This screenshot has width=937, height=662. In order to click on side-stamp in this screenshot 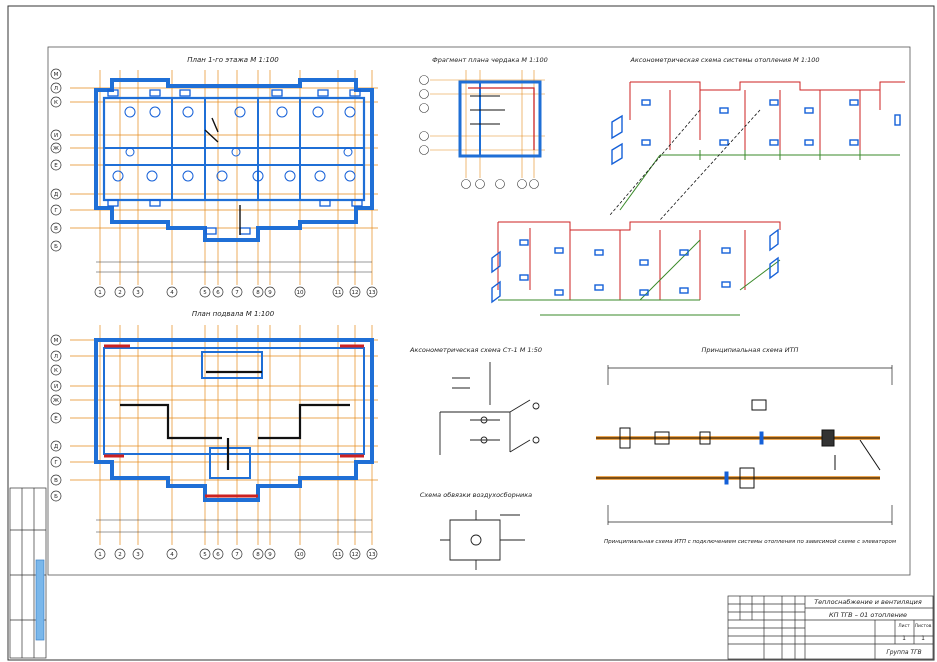, I will do `click(28, 573)`.